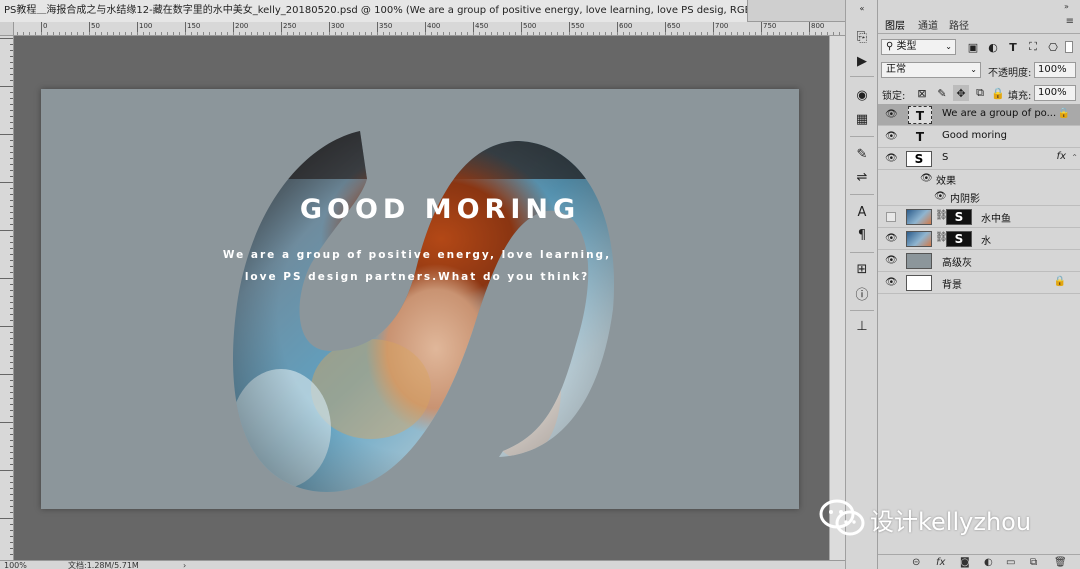  What do you see at coordinates (7, 291) in the screenshot?
I see `vertical-ruler` at bounding box center [7, 291].